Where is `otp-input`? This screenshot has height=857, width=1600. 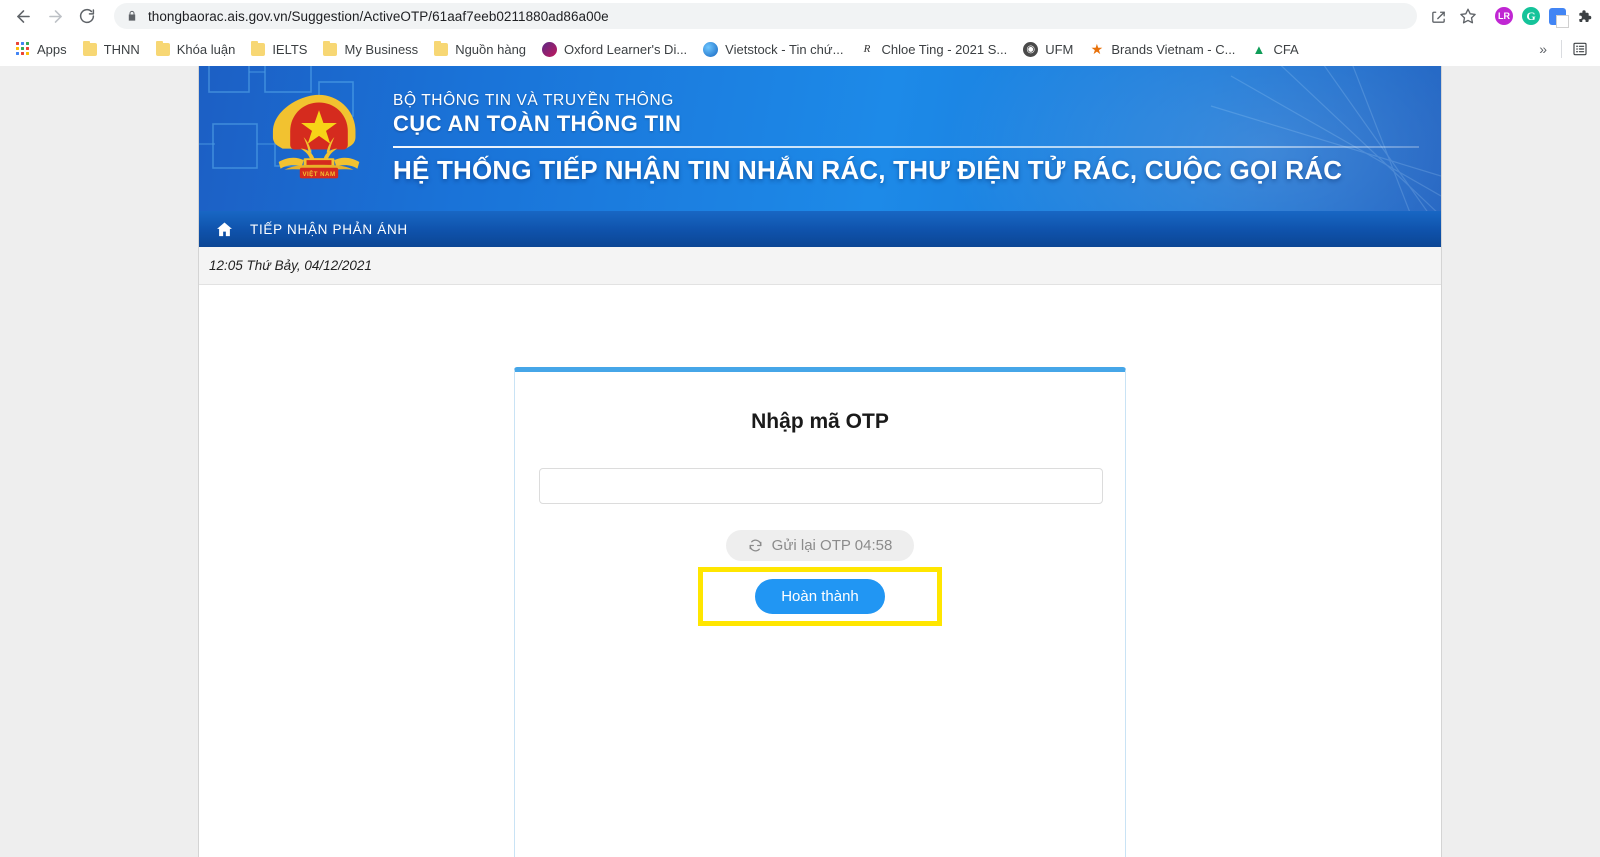 otp-input is located at coordinates (821, 486).